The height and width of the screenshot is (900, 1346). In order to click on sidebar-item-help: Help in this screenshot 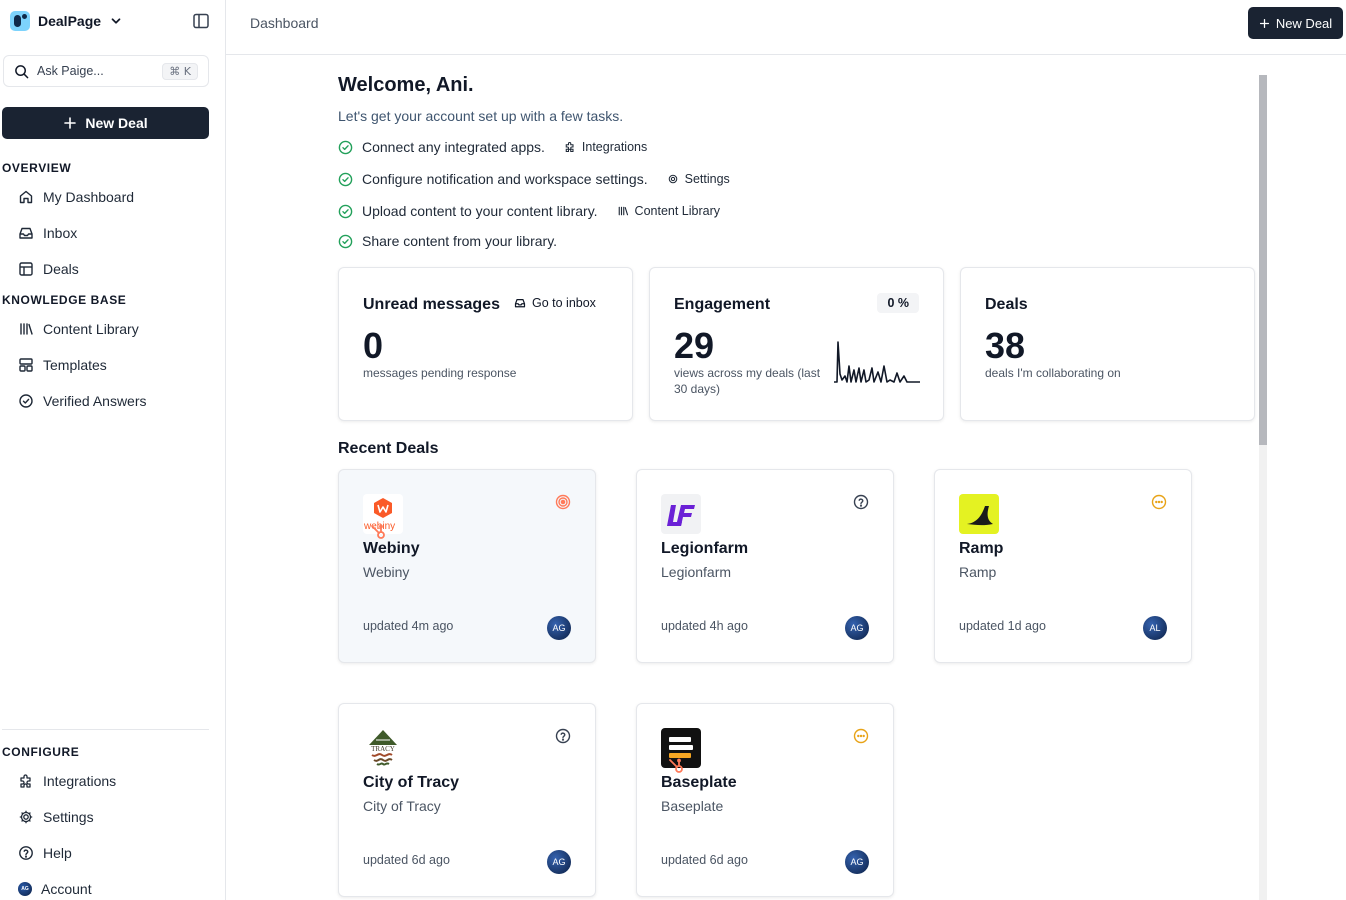, I will do `click(45, 853)`.